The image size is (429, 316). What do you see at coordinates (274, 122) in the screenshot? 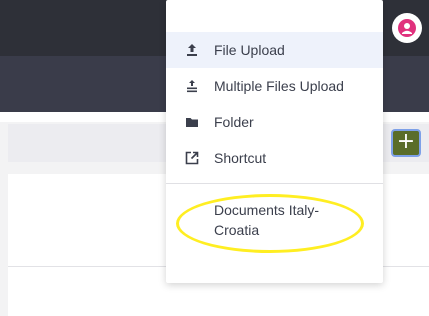
I see `menu-item-folder: Folder` at bounding box center [274, 122].